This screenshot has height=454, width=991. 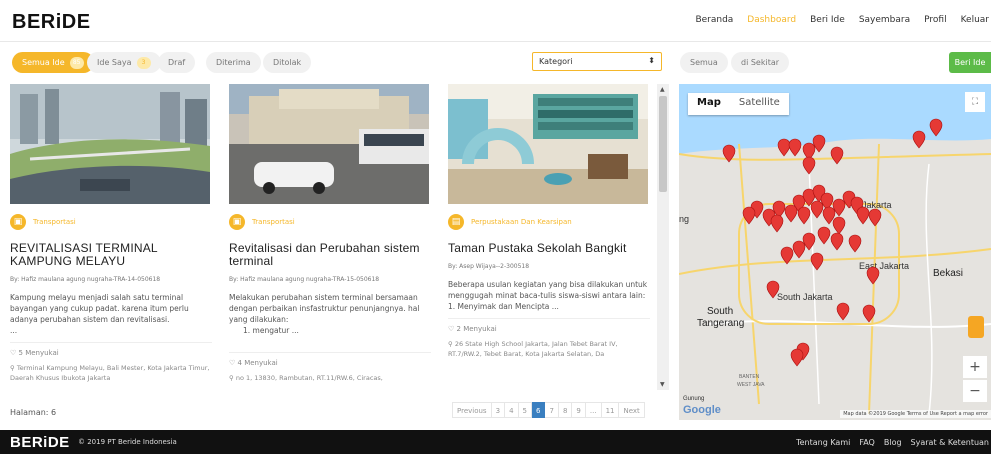 What do you see at coordinates (498, 410) in the screenshot?
I see `pagination-page: 3` at bounding box center [498, 410].